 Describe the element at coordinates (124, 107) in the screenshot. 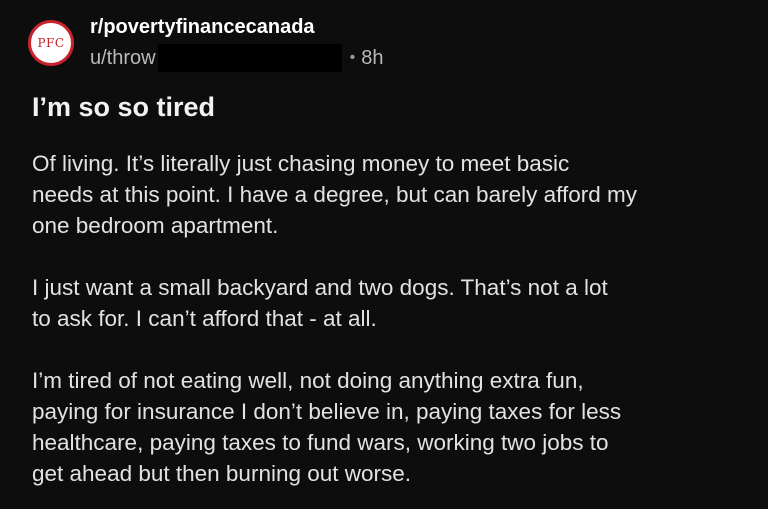

I see `post-title: I’m so so tired` at that location.